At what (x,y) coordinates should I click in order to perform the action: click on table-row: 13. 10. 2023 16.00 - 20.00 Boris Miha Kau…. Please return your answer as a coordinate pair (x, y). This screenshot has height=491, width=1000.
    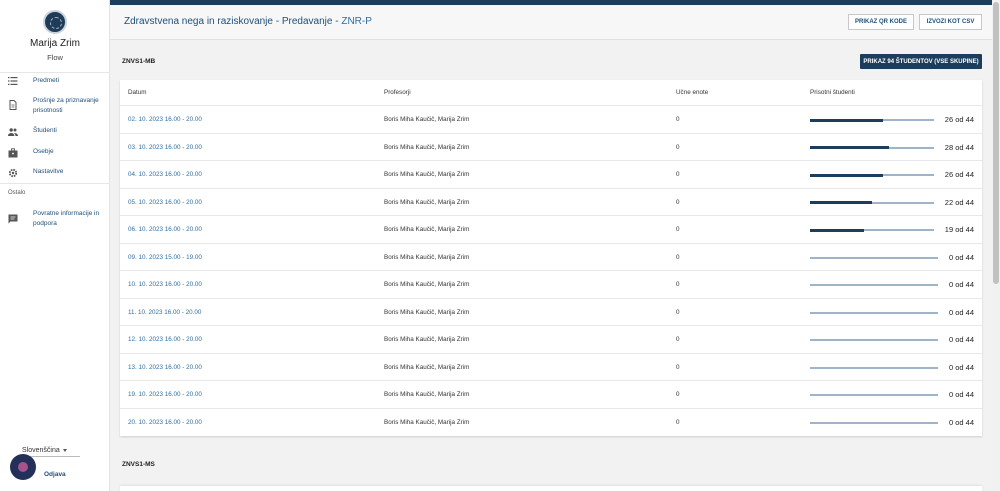
    Looking at the image, I should click on (551, 366).